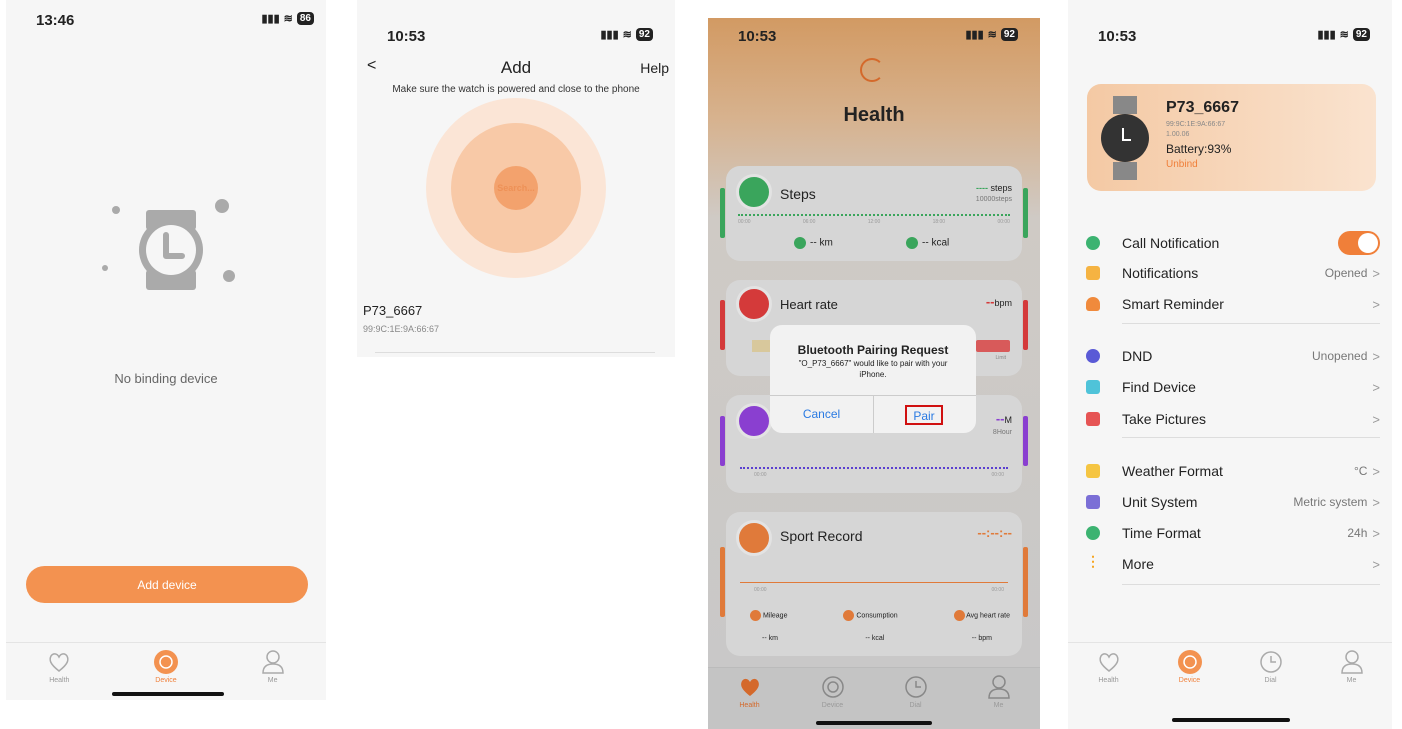 The width and height of the screenshot is (1402, 729). Describe the element at coordinates (1093, 243) in the screenshot. I see `phone-icon` at that location.